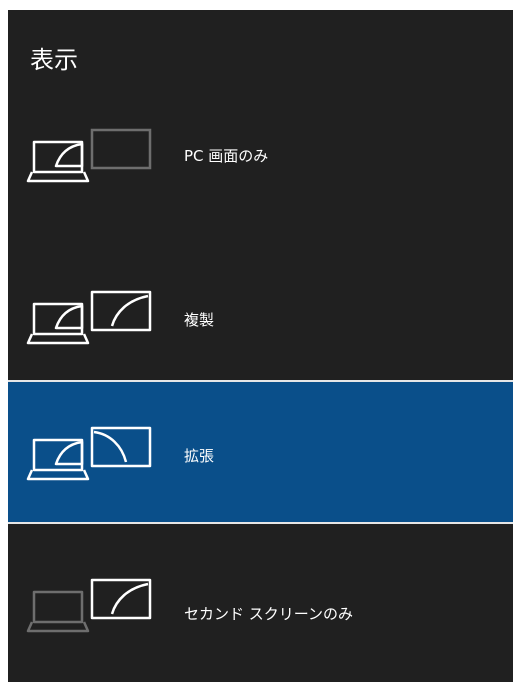 This screenshot has width=513, height=682. Describe the element at coordinates (89, 317) in the screenshot. I see `duplicate-icon` at that location.